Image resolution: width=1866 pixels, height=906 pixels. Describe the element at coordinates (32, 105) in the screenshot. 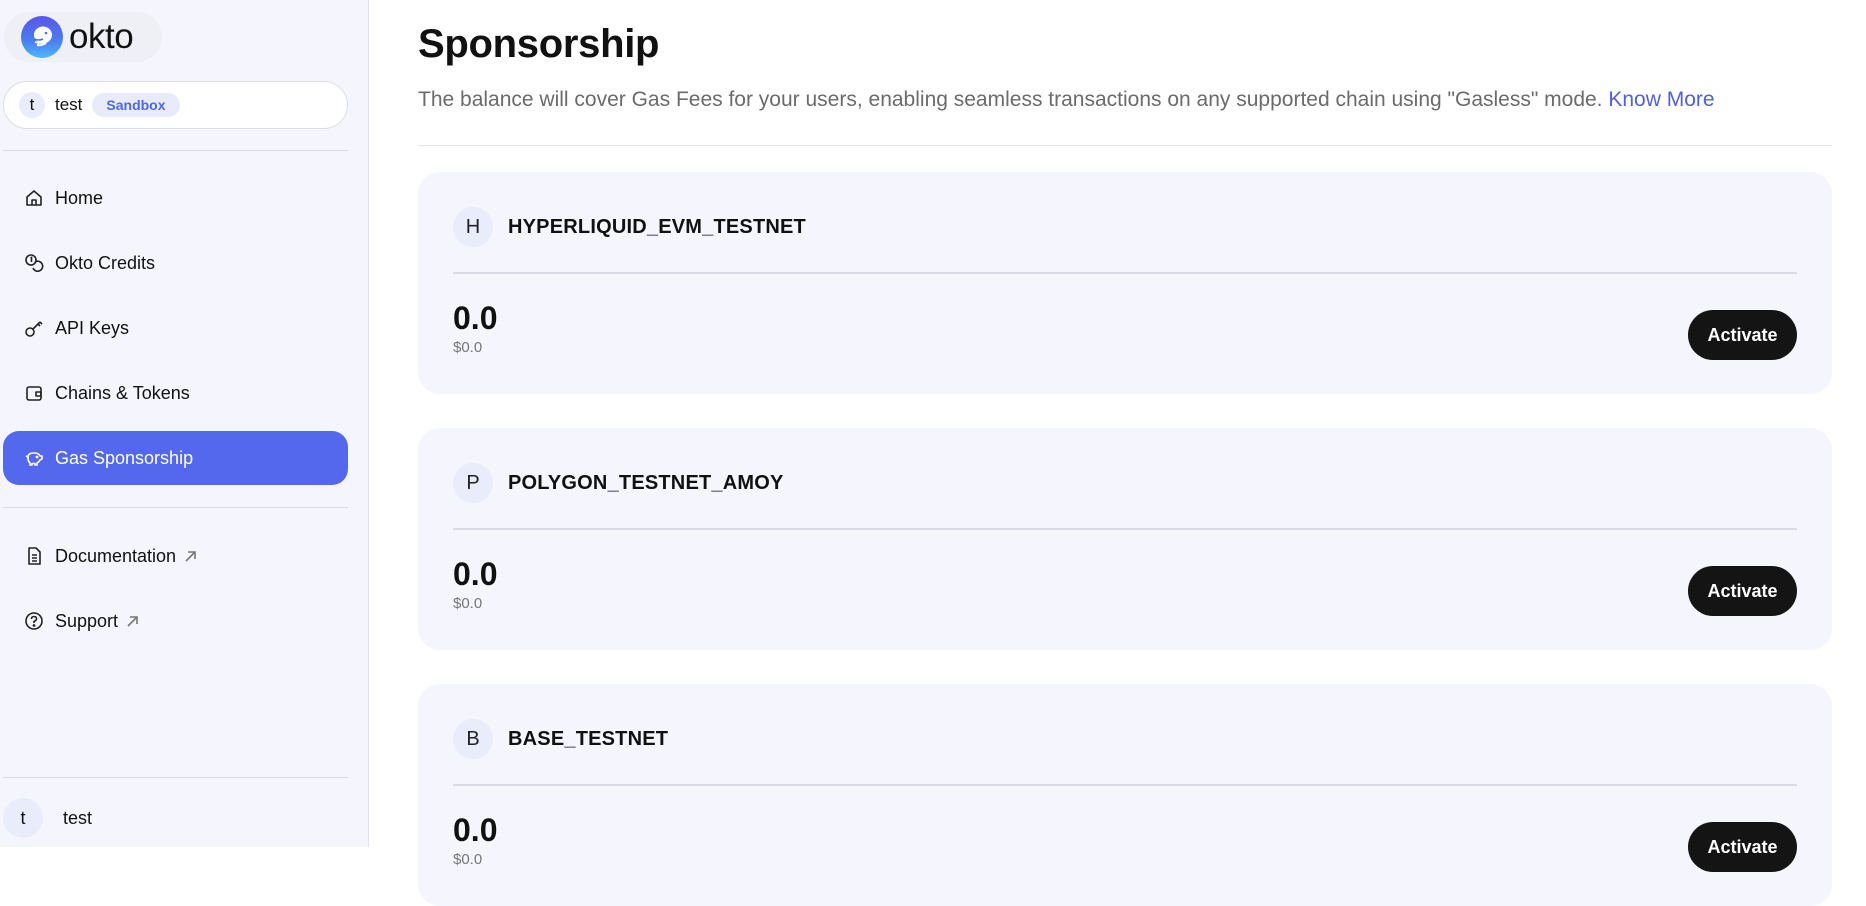

I see `workspace-avatar: t` at that location.